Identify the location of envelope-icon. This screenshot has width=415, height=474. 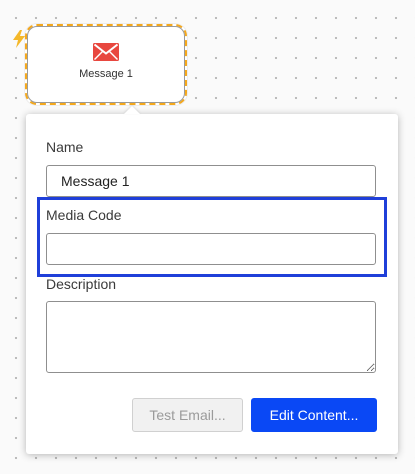
(106, 52).